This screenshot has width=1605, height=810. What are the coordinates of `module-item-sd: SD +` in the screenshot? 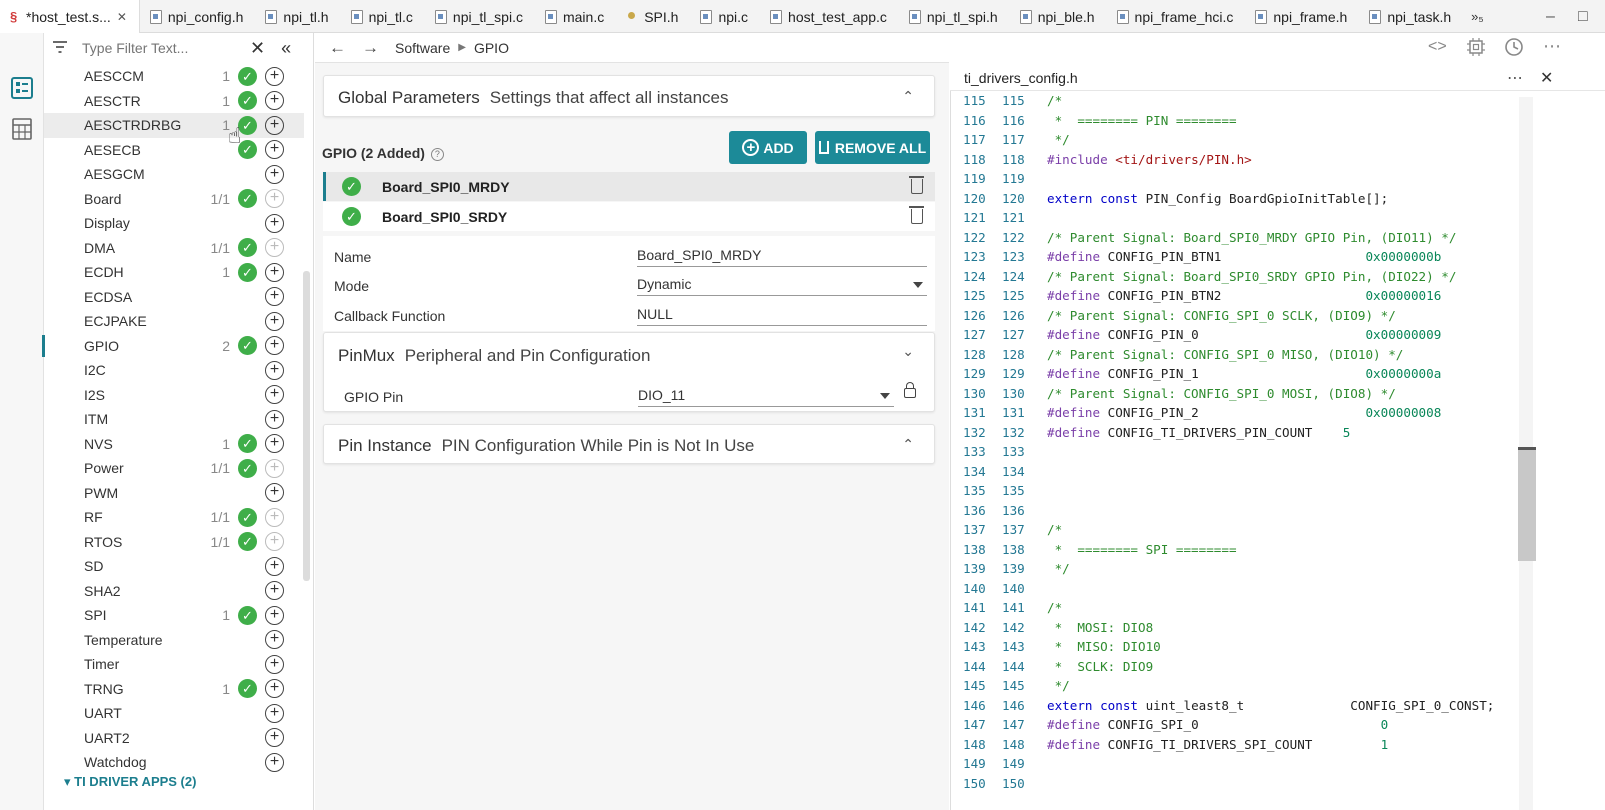 It's located at (174, 566).